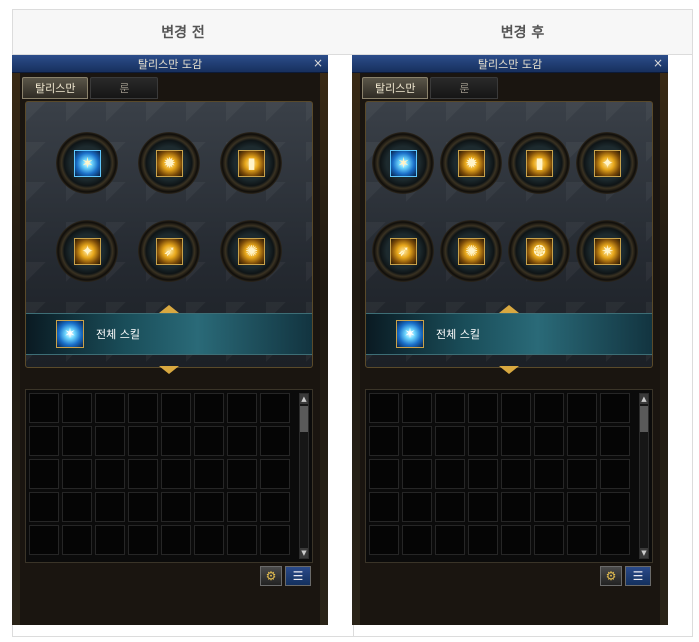 The image size is (699, 642). What do you see at coordinates (607, 251) in the screenshot?
I see `talisman-slot: ✷` at bounding box center [607, 251].